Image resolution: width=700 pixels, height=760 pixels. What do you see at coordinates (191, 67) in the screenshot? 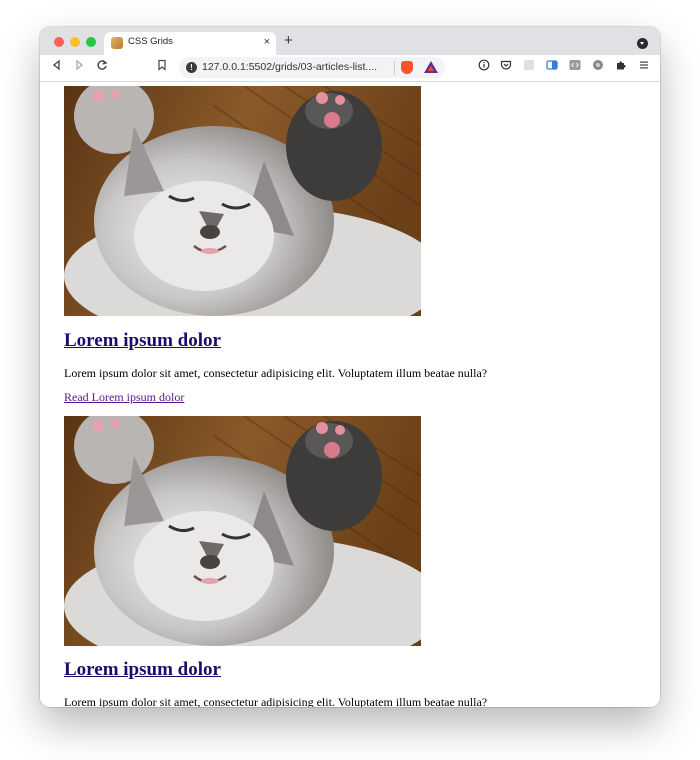
I see `site-info-icon: !` at bounding box center [191, 67].